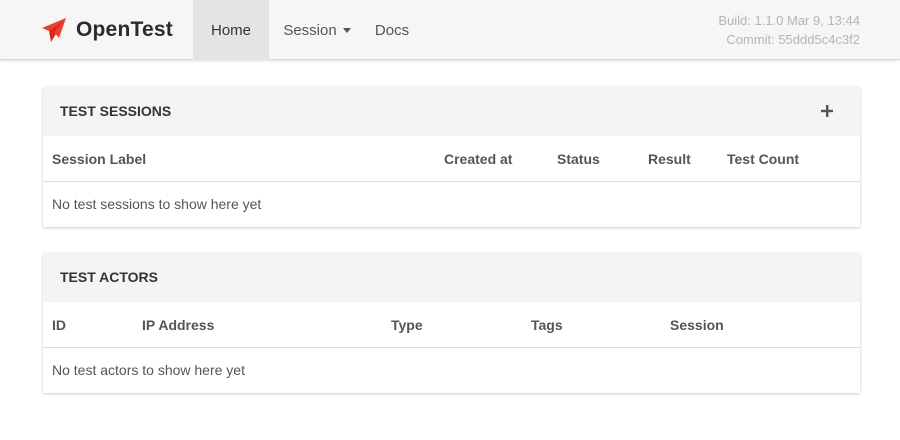  What do you see at coordinates (310, 30) in the screenshot?
I see `nav-session-label: Session` at bounding box center [310, 30].